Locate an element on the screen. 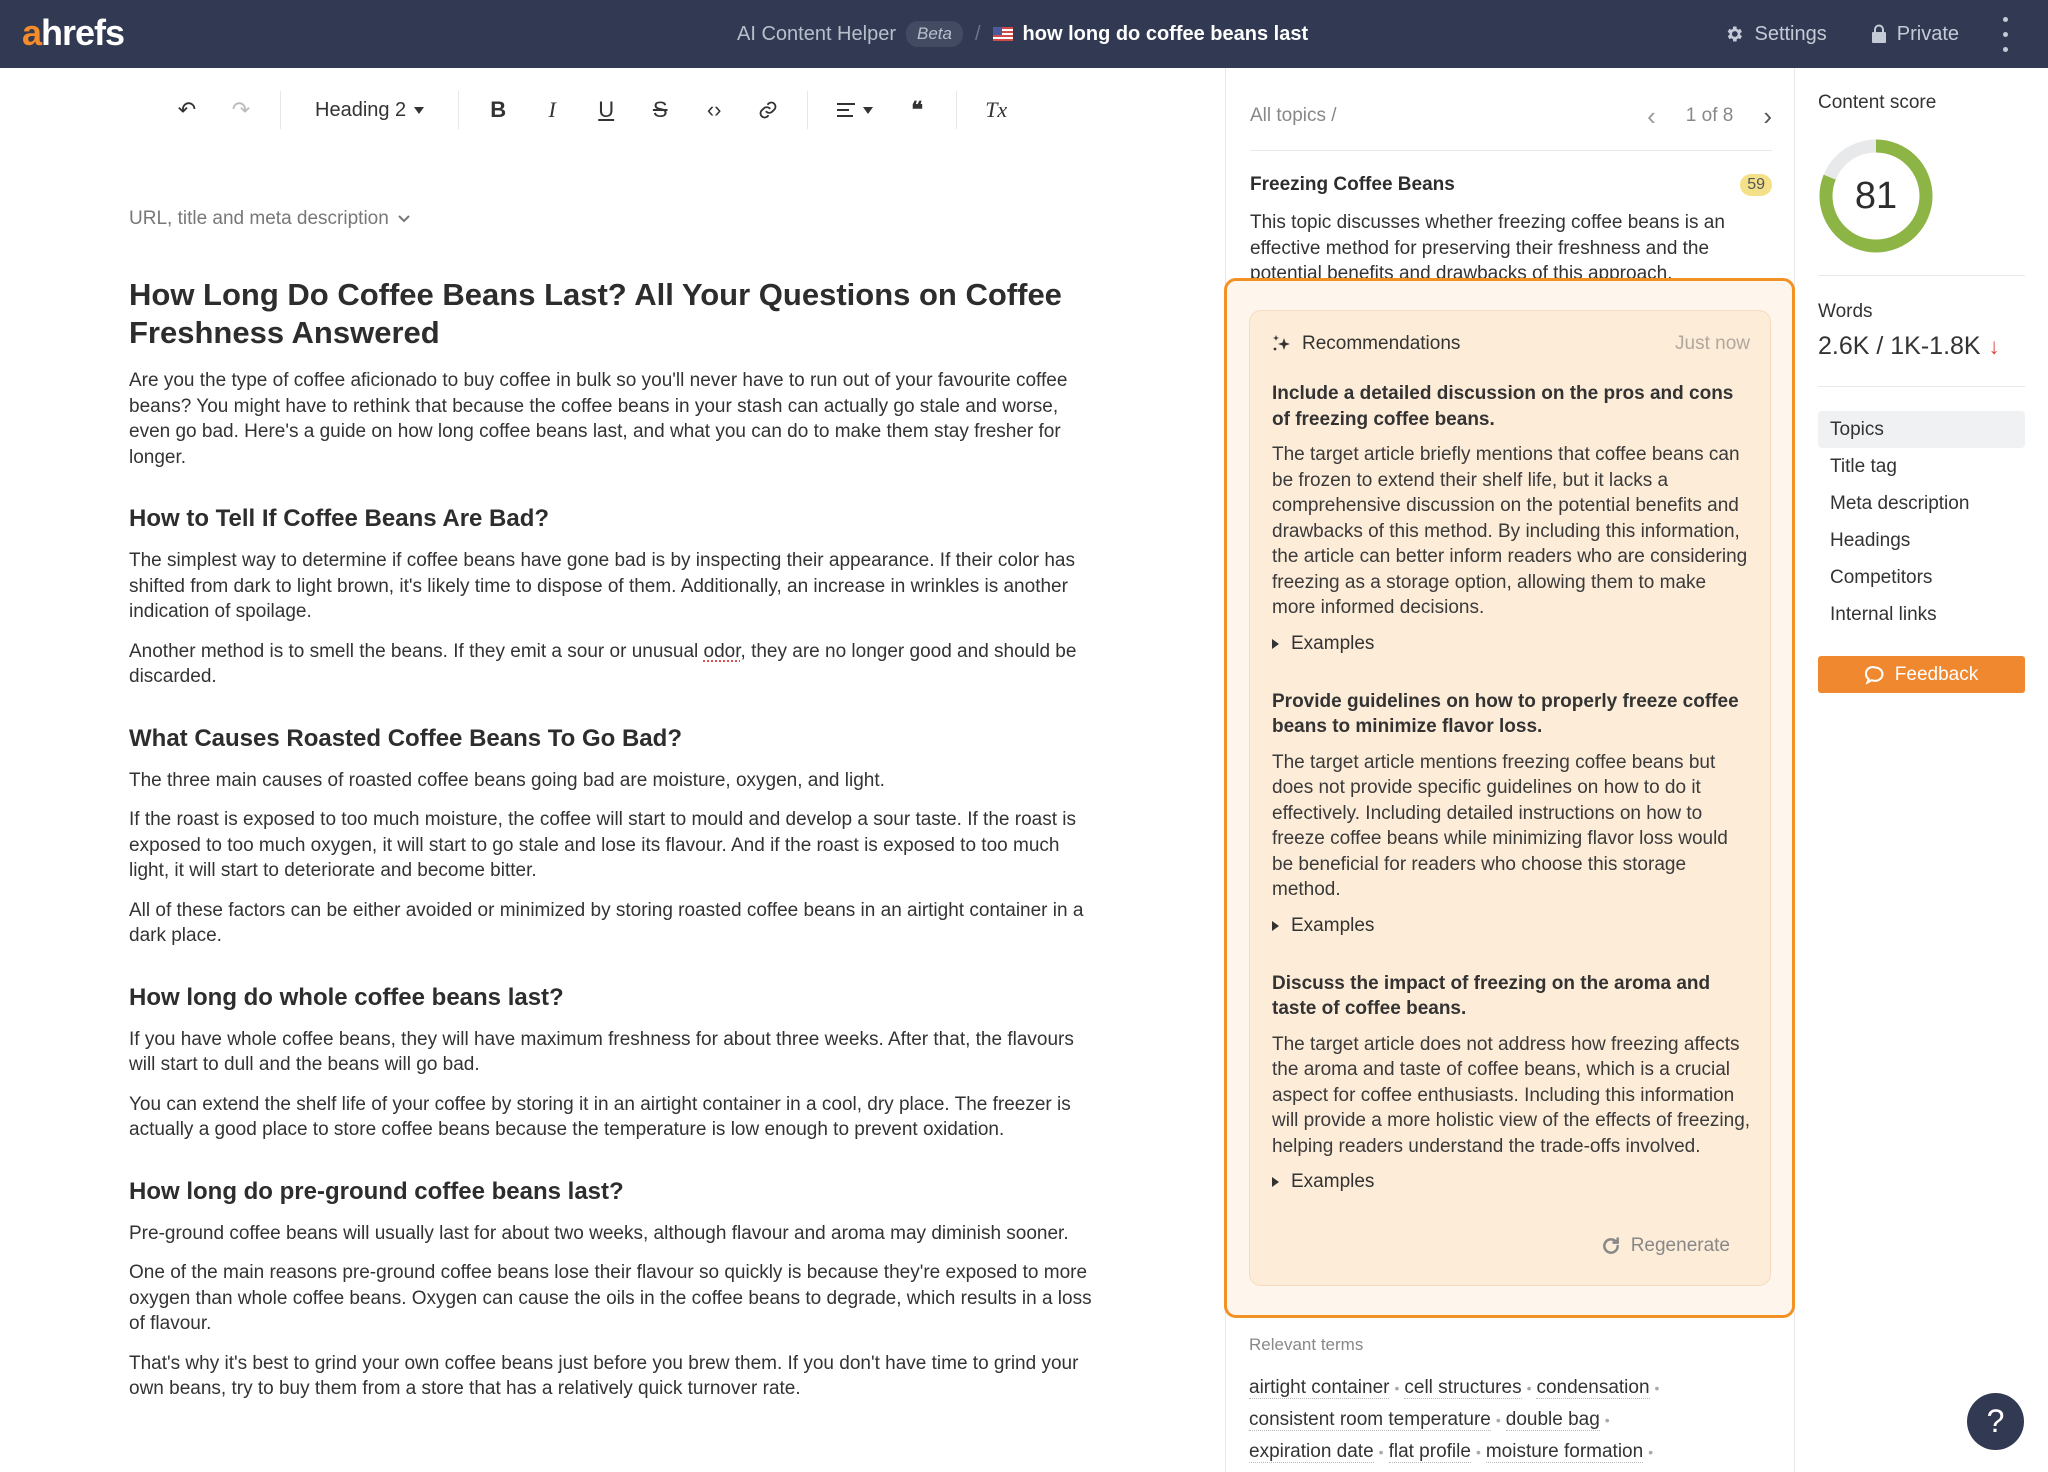 Image resolution: width=2048 pixels, height=1472 pixels. relevant-term: moisture formation is located at coordinates (1564, 1452).